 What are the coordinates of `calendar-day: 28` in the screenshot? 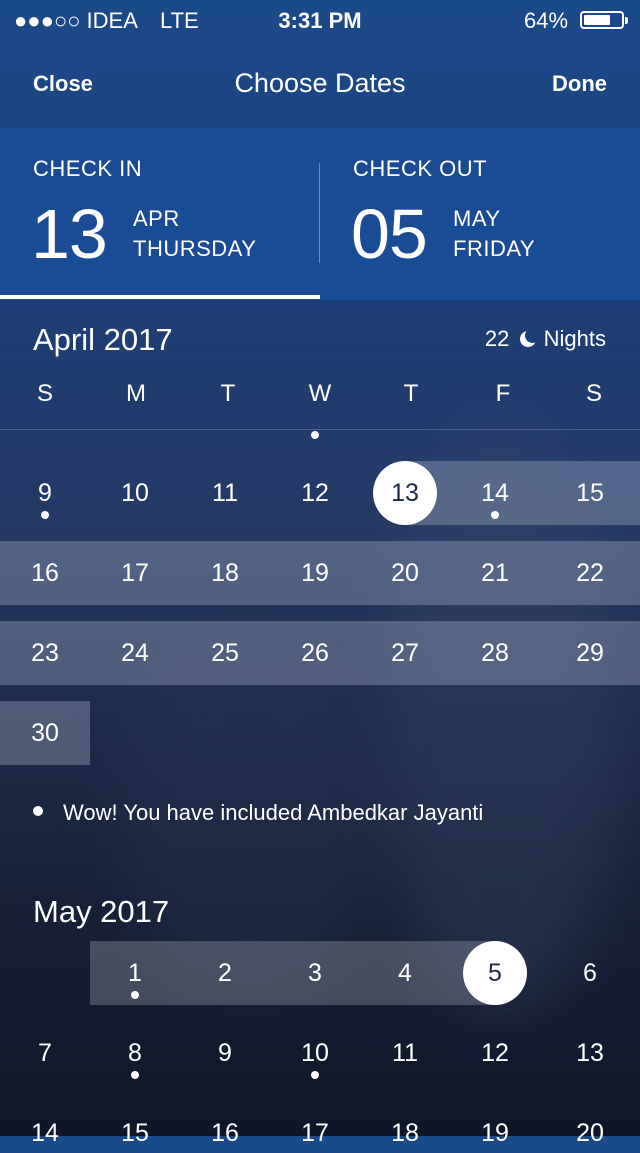 It's located at (495, 653).